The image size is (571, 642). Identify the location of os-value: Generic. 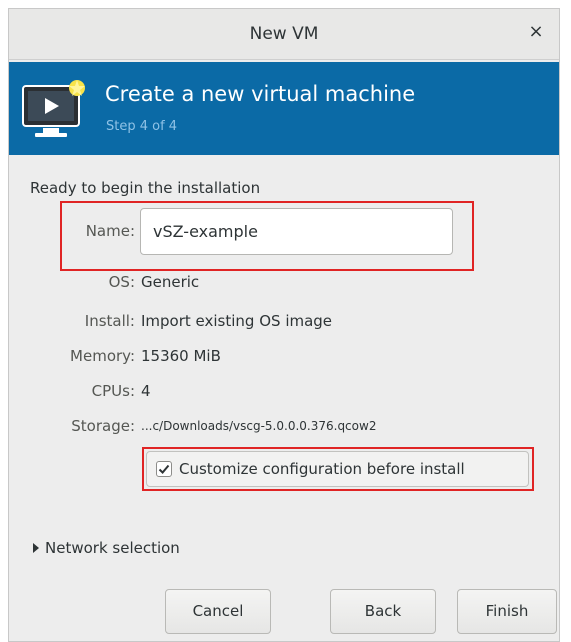
(170, 282).